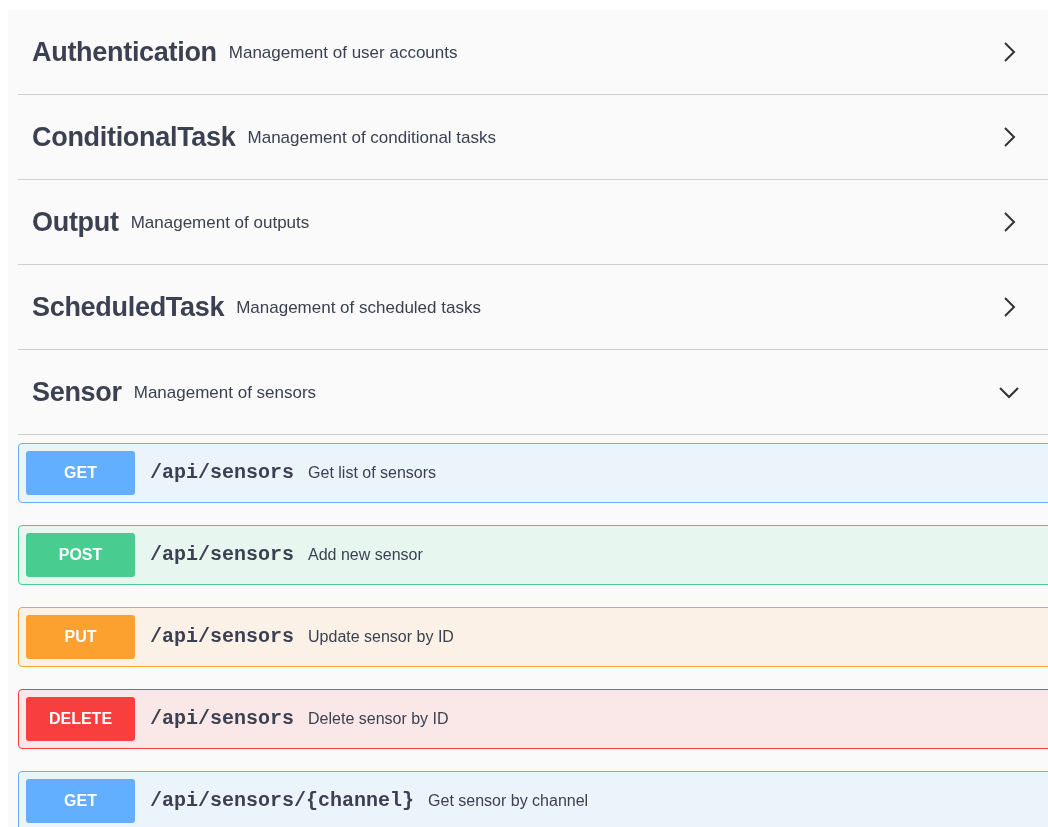 The height and width of the screenshot is (827, 1048). What do you see at coordinates (358, 308) in the screenshot?
I see `tag-description: Management of scheduled tasks` at bounding box center [358, 308].